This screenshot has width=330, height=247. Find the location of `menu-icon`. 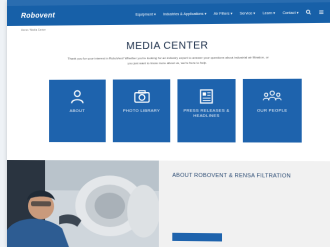

menu-icon is located at coordinates (321, 13).